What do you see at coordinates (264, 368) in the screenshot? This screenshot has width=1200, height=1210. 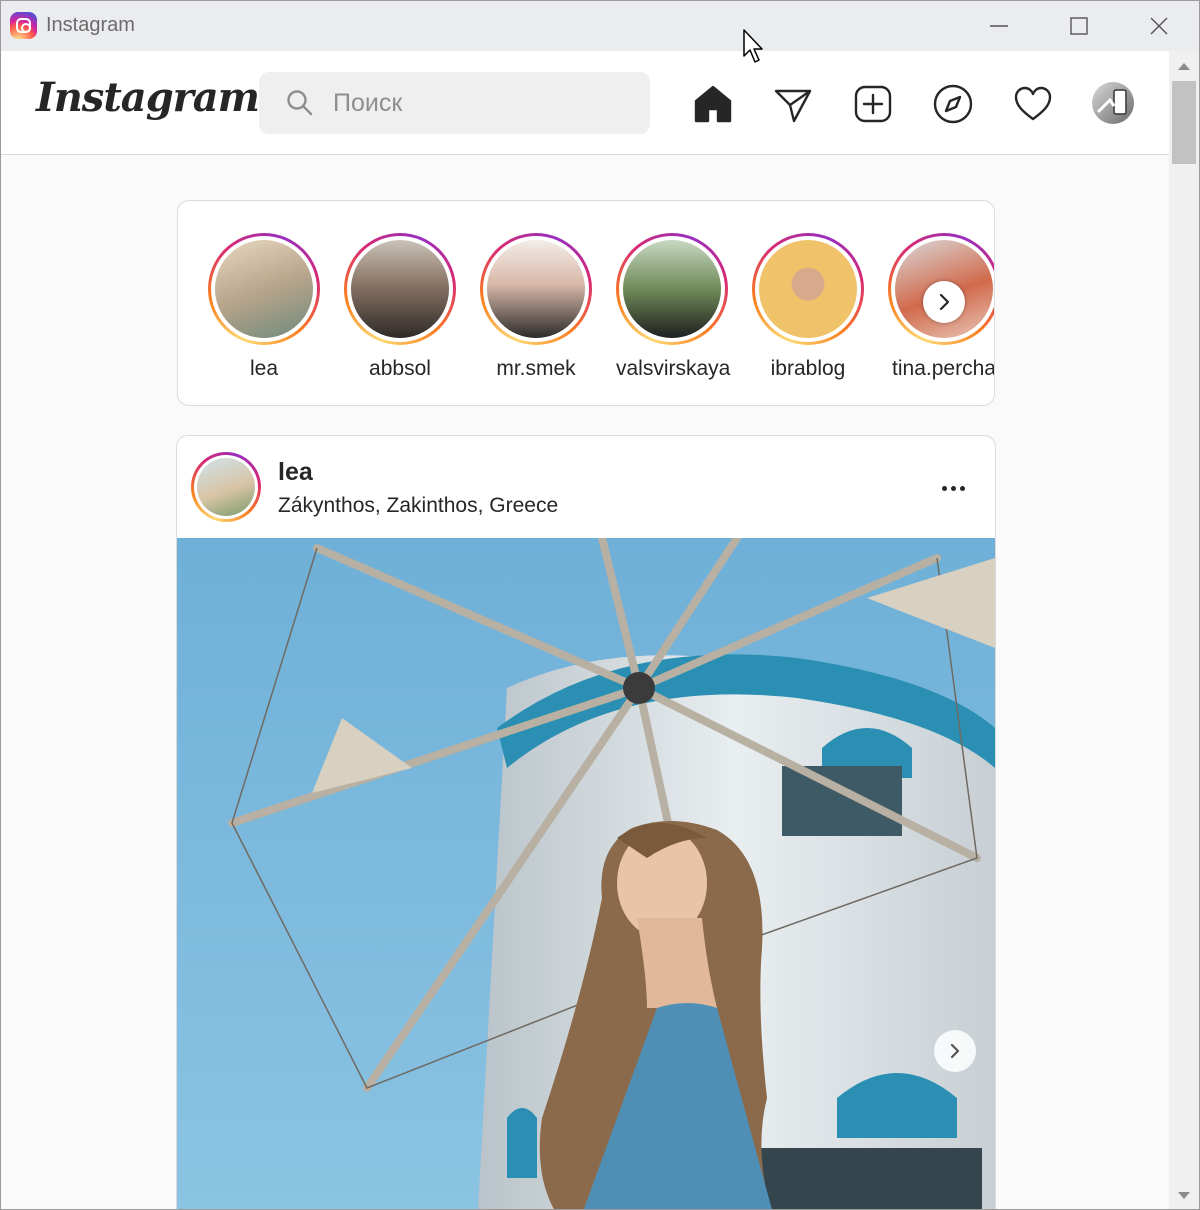 I see `story-username: lea` at bounding box center [264, 368].